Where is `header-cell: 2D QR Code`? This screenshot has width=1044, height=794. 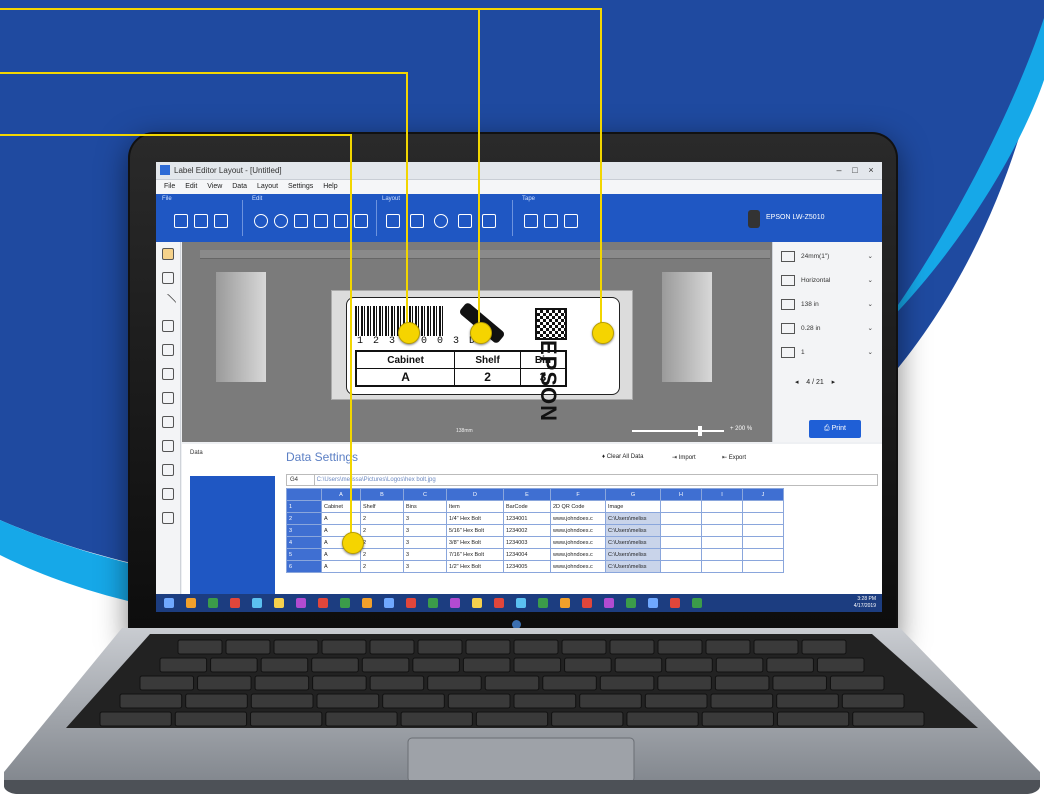 header-cell: 2D QR Code is located at coordinates (578, 506).